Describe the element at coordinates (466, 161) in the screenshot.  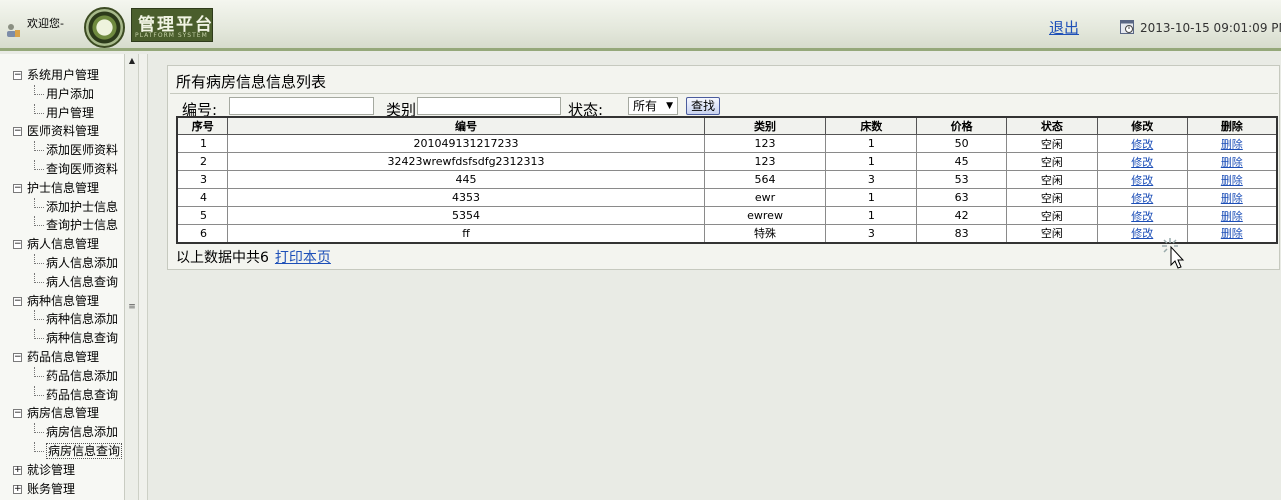
I see `table-cell: 32423wrewfdsfsdfg2312313` at that location.